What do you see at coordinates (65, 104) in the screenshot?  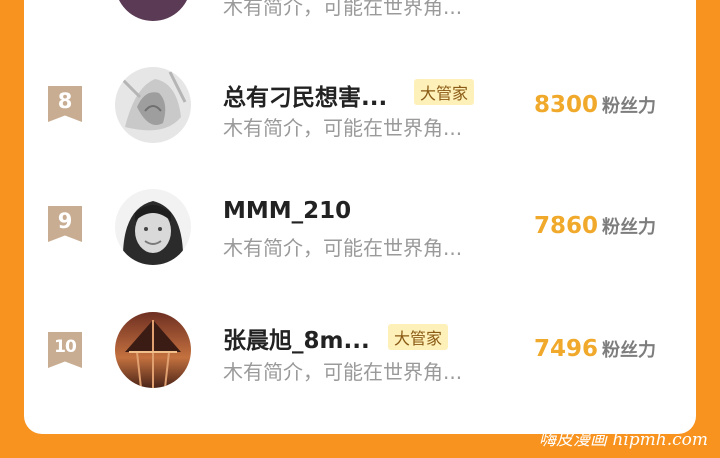 I see `rank-badge: 8` at bounding box center [65, 104].